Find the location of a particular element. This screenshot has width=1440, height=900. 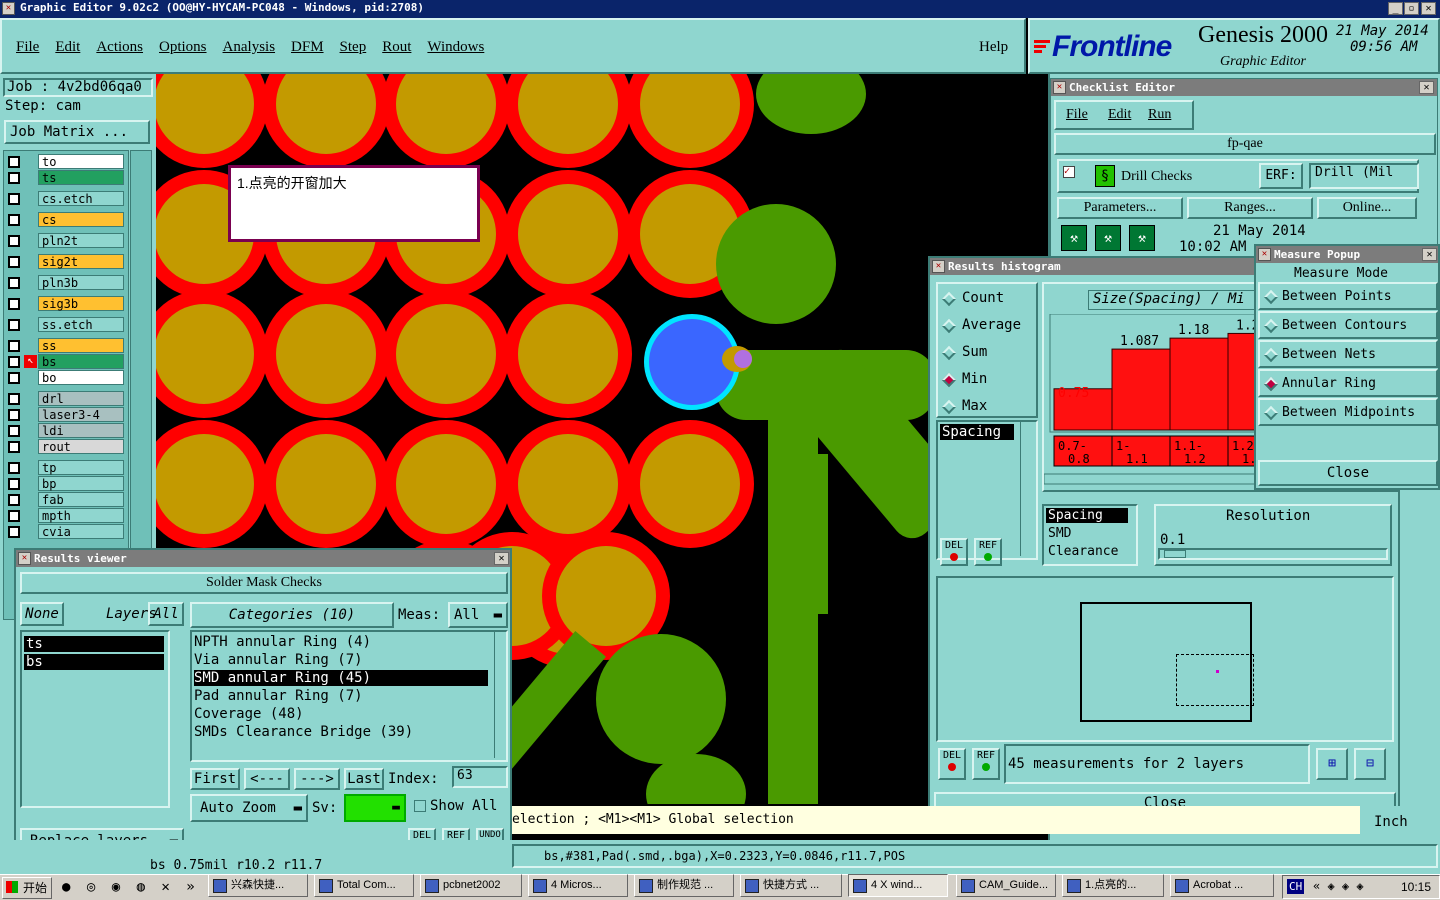

index-field: 63 is located at coordinates (480, 777).